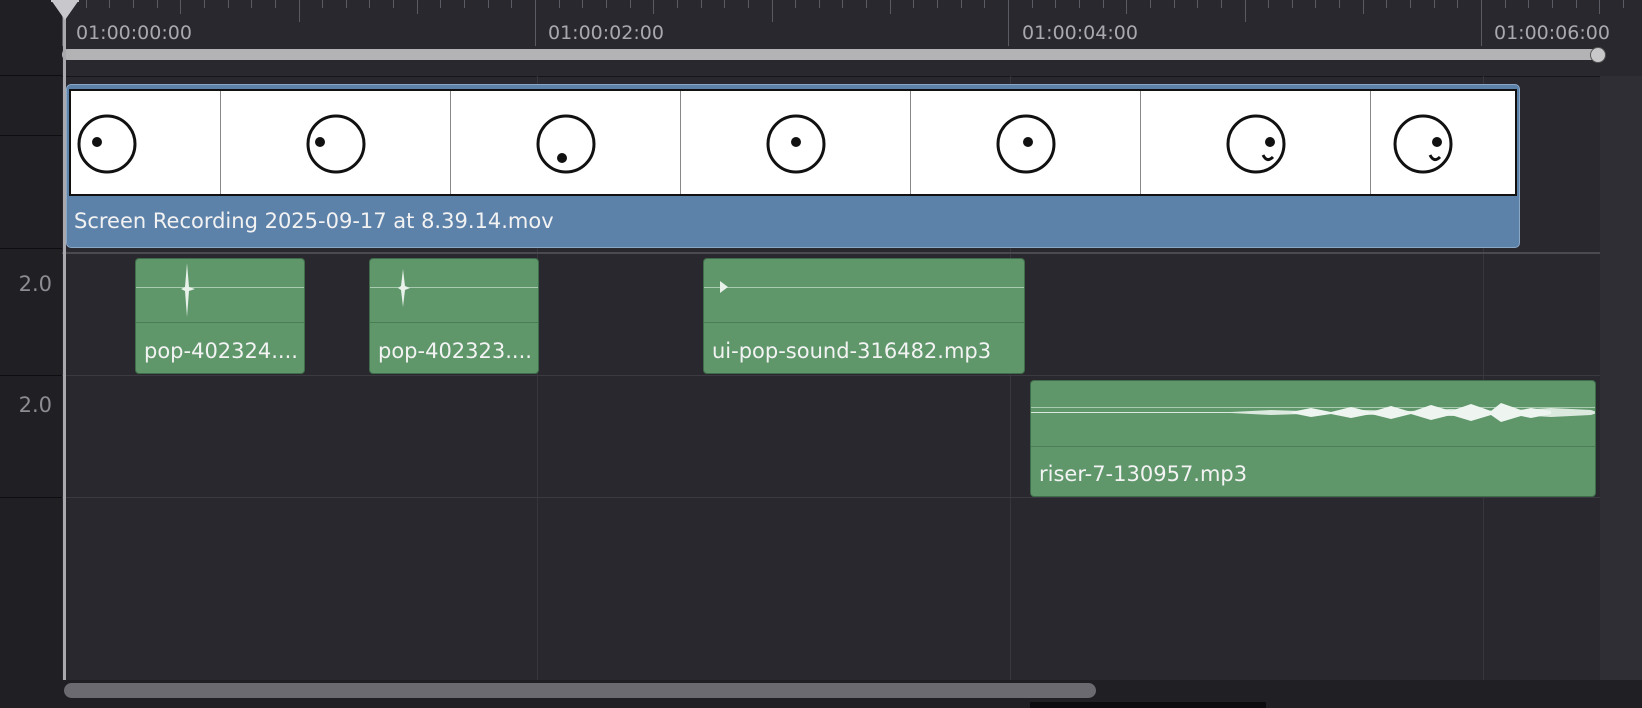 This screenshot has height=708, width=1642. I want to click on track-divider, so click(852, 375).